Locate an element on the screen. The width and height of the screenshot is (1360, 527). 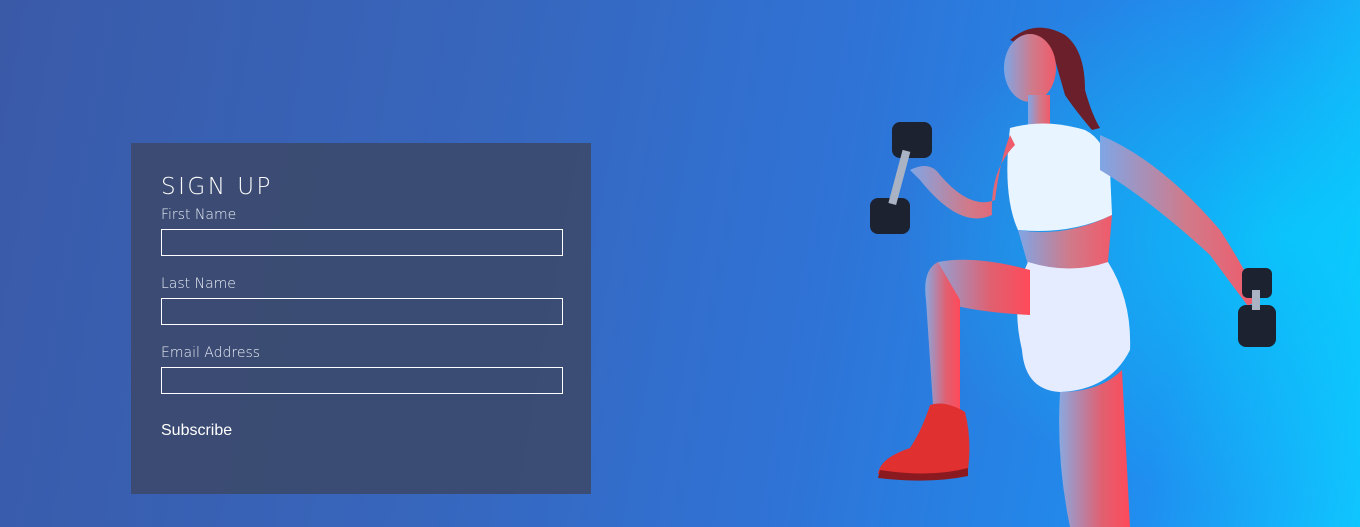
email-group: Email Address is located at coordinates (362, 369).